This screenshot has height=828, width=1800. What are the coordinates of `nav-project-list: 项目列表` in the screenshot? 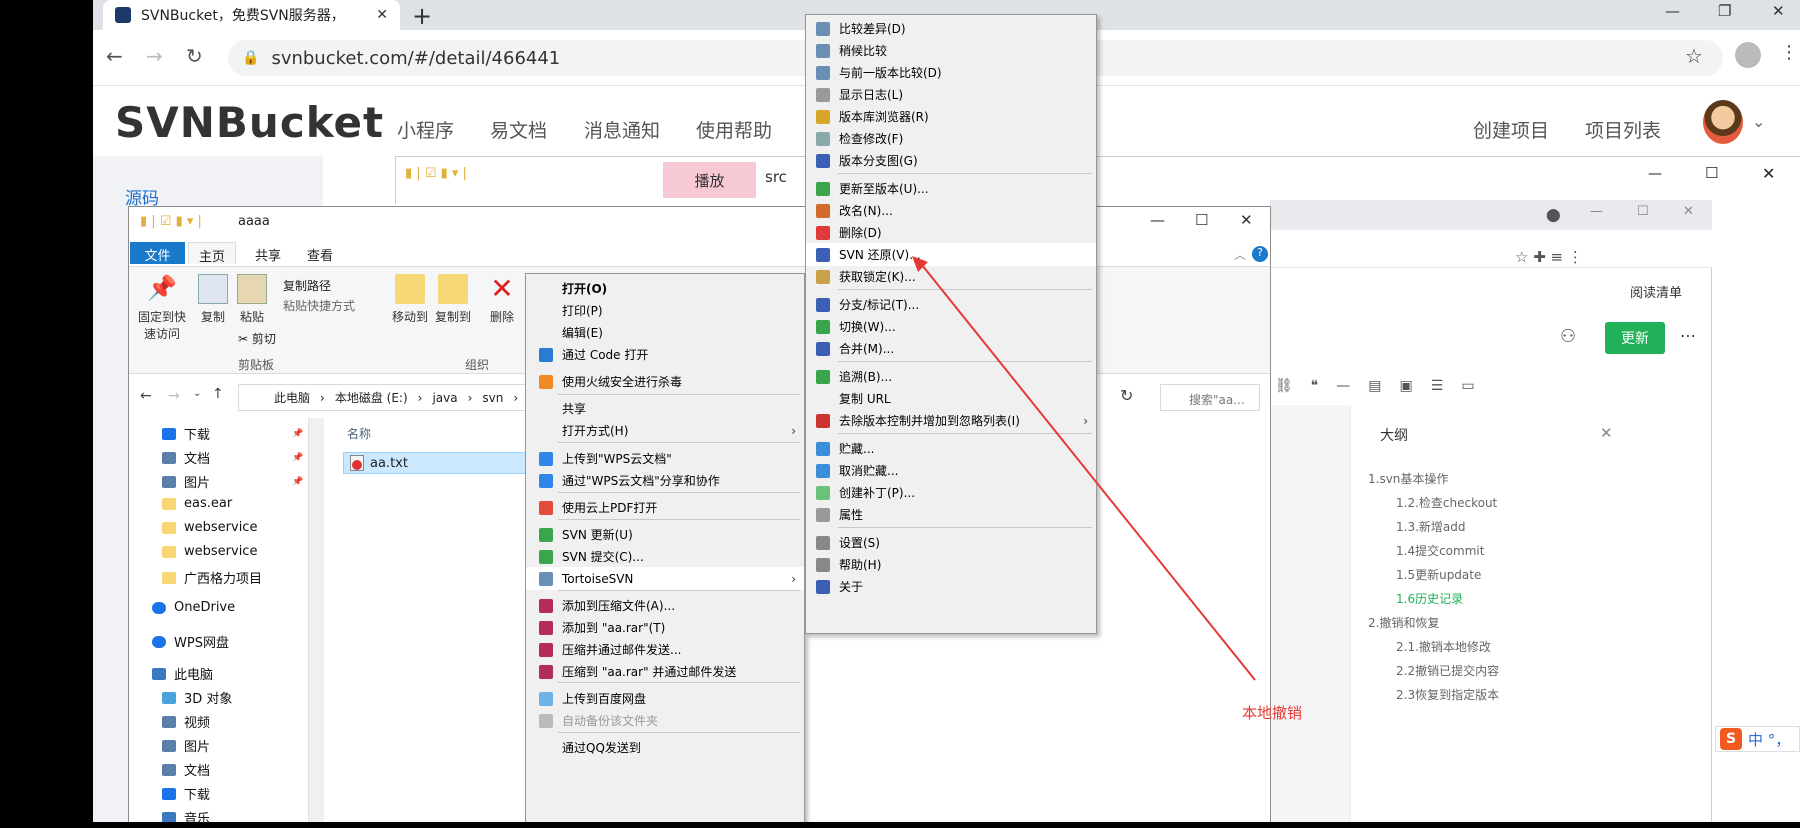 It's located at (1623, 129).